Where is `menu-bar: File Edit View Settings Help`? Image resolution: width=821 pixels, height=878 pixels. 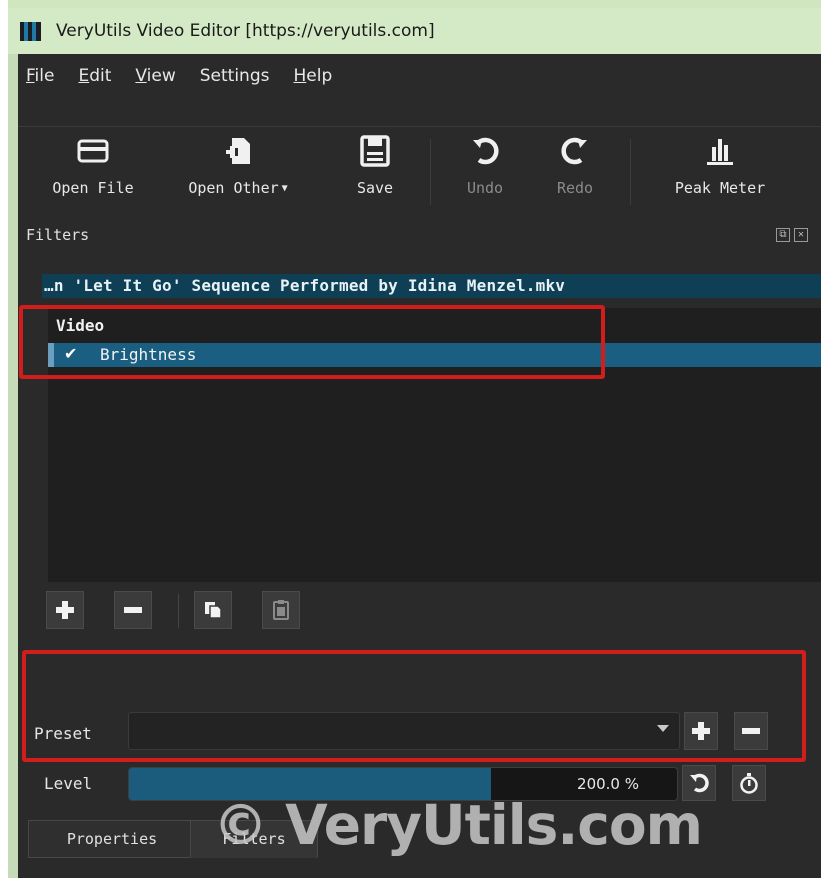 menu-bar: File Edit View Settings Help is located at coordinates (187, 76).